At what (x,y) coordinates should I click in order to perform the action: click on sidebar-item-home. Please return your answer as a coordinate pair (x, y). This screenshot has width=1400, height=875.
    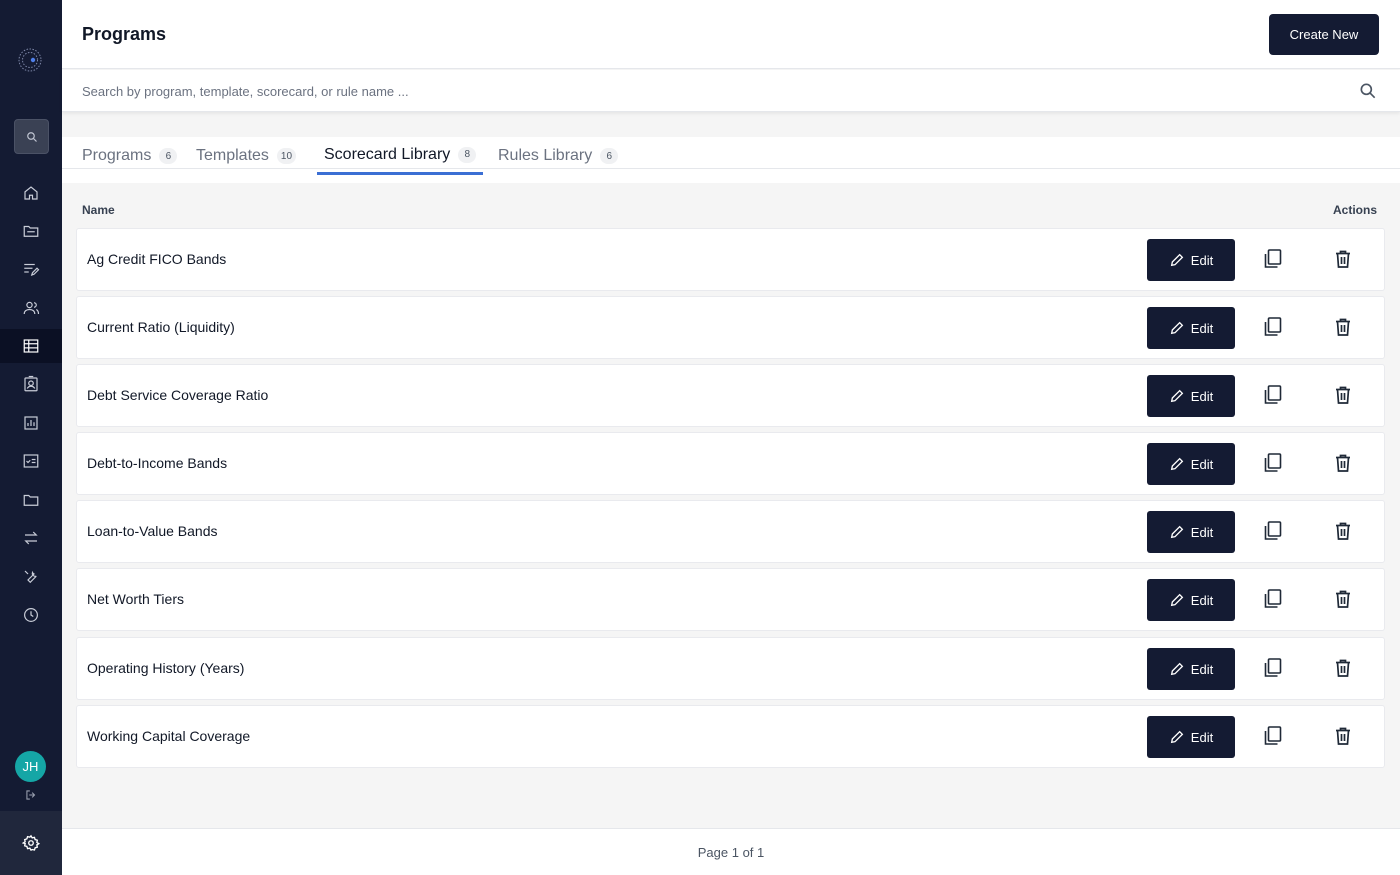
    Looking at the image, I should click on (31, 193).